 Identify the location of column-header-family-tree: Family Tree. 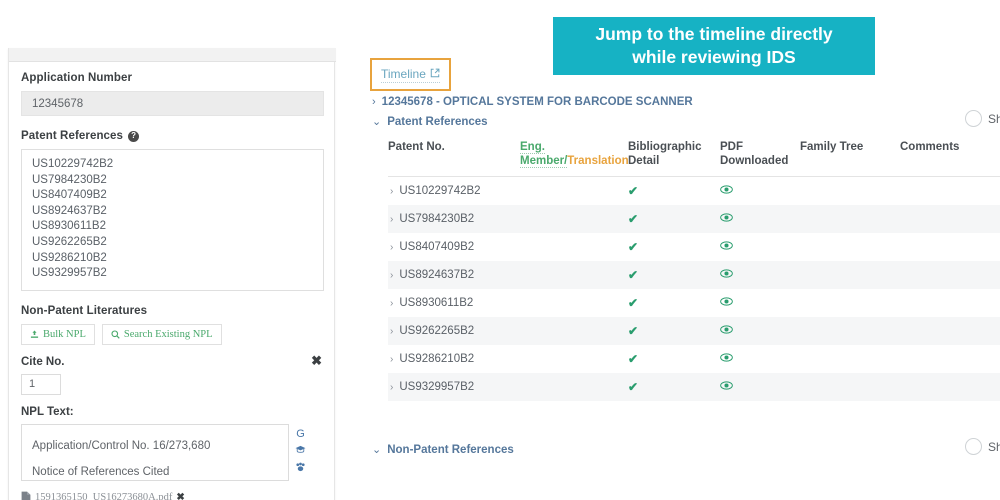
(850, 154).